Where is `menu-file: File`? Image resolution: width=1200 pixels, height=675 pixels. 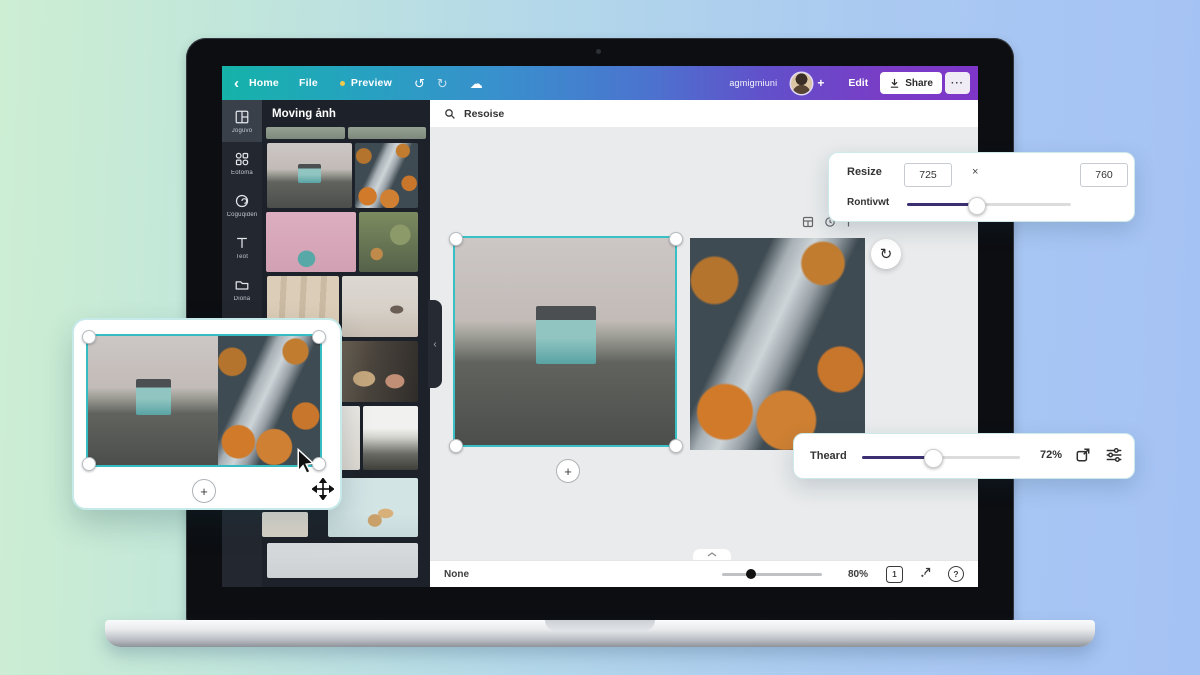 menu-file: File is located at coordinates (308, 83).